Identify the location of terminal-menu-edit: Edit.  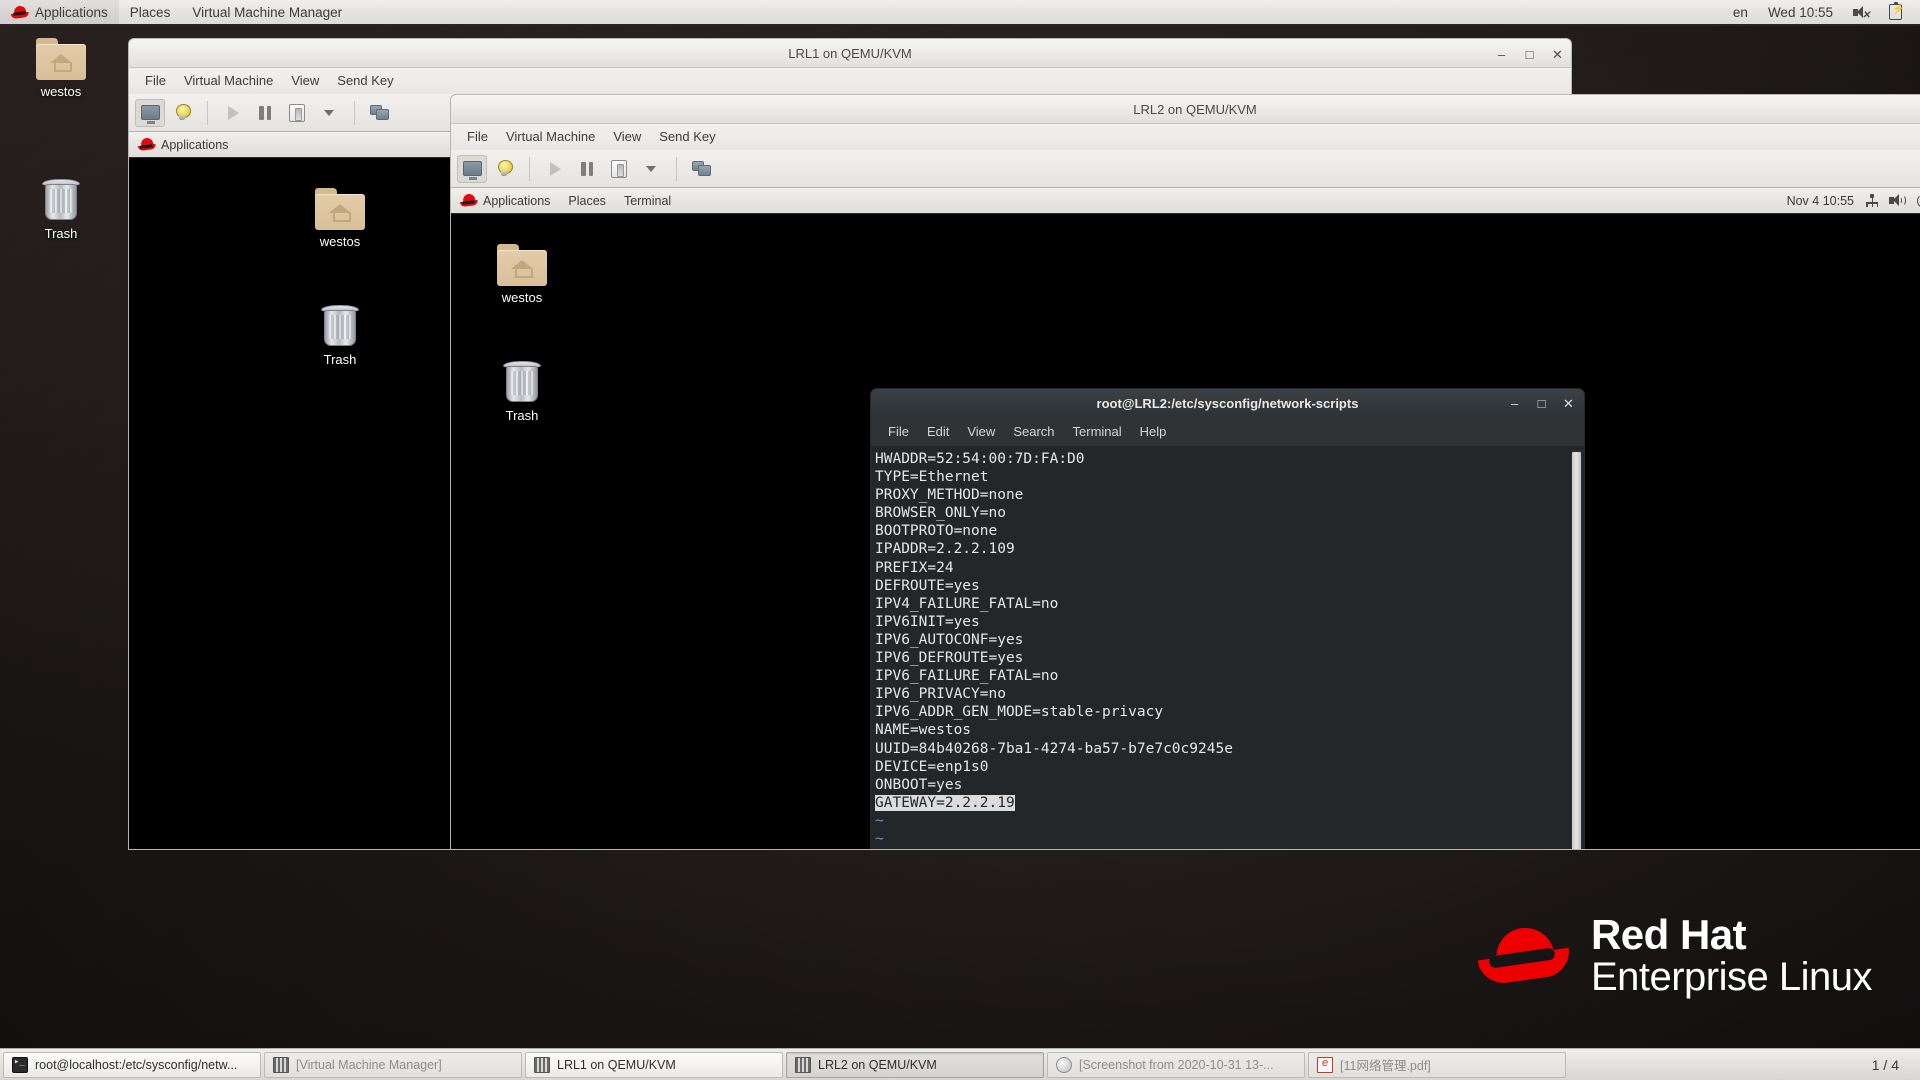
(938, 432).